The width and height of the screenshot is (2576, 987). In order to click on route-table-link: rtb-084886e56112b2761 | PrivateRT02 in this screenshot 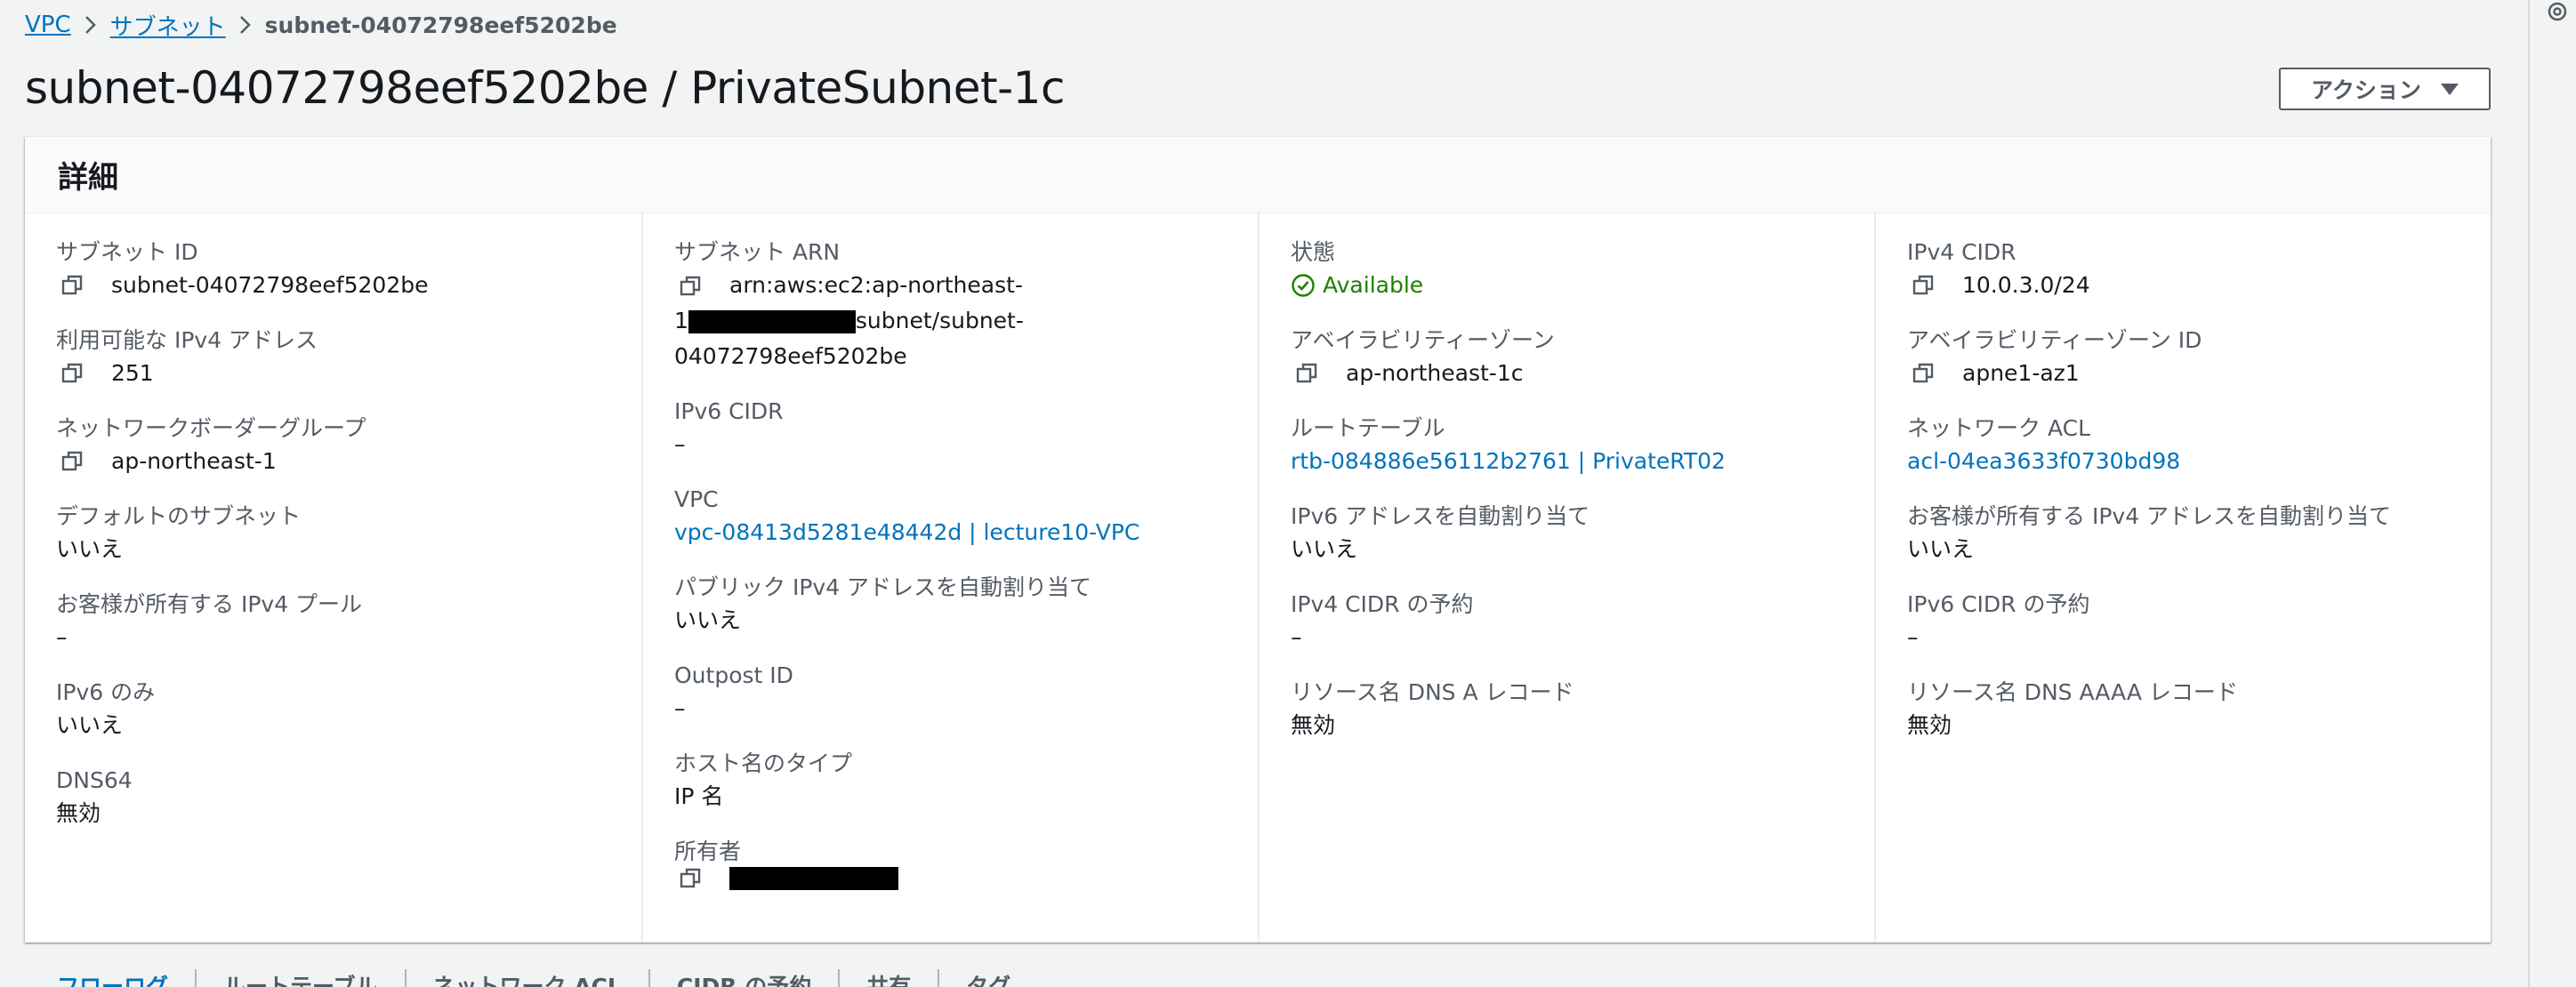, I will do `click(1508, 462)`.